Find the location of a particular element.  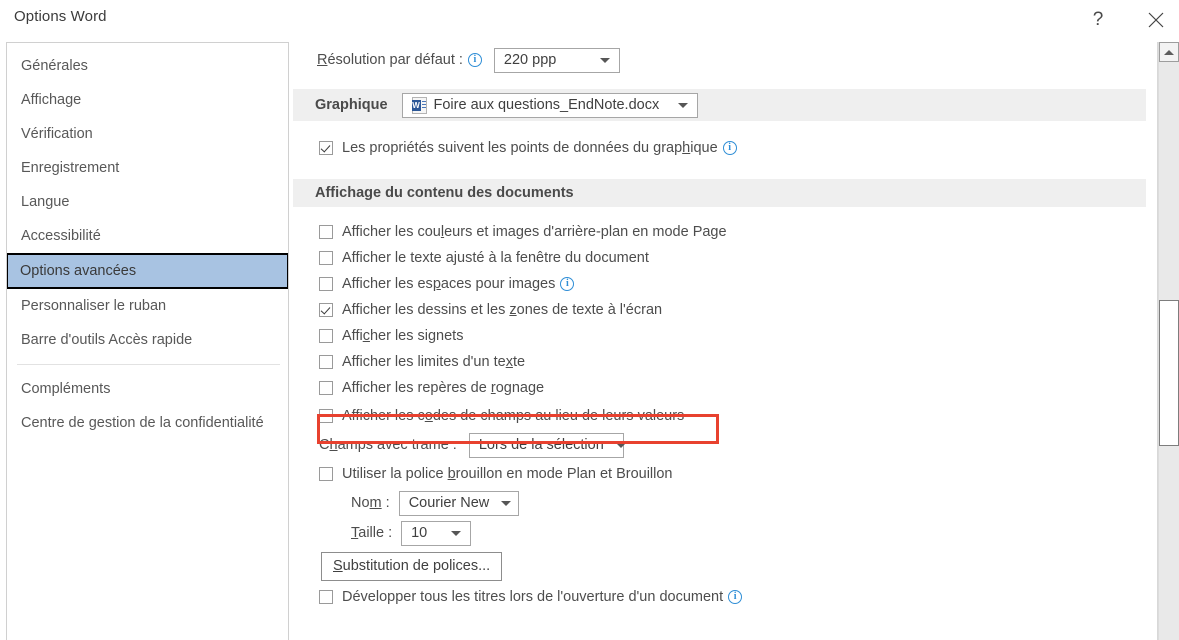

show-background-colors-checkbox is located at coordinates (326, 232).